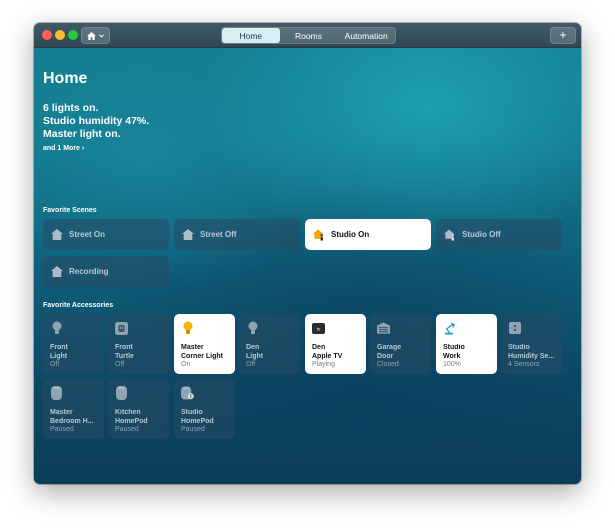  I want to click on accessory-status: 100%, so click(452, 364).